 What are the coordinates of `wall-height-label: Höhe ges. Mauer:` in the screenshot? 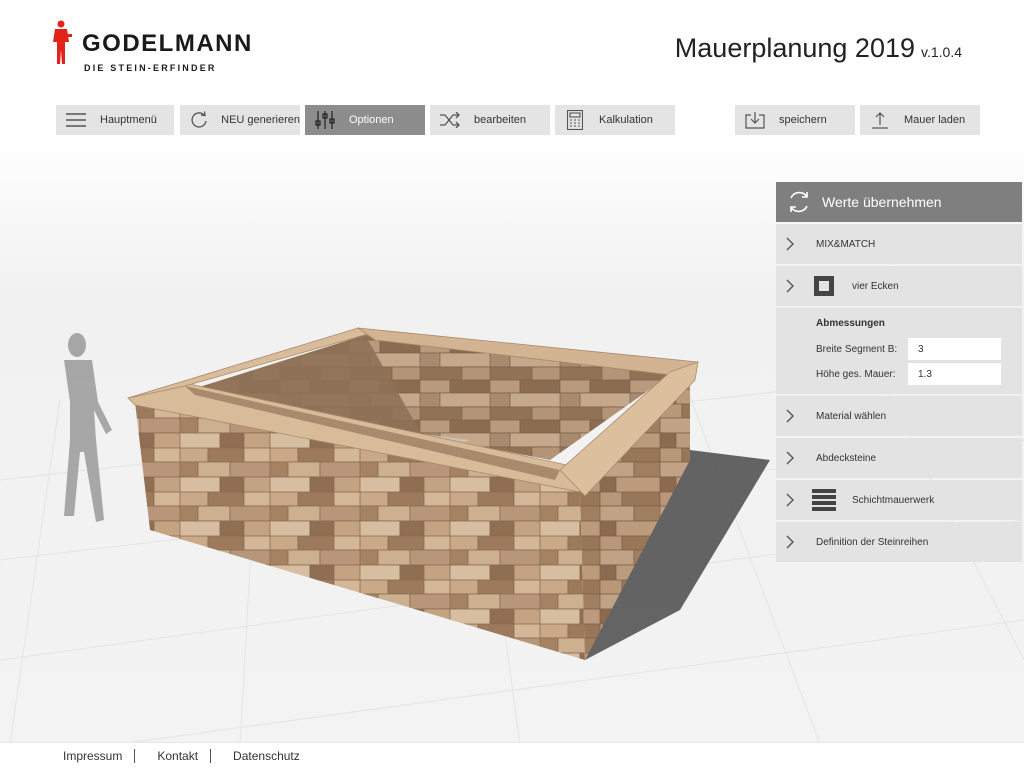 It's located at (856, 374).